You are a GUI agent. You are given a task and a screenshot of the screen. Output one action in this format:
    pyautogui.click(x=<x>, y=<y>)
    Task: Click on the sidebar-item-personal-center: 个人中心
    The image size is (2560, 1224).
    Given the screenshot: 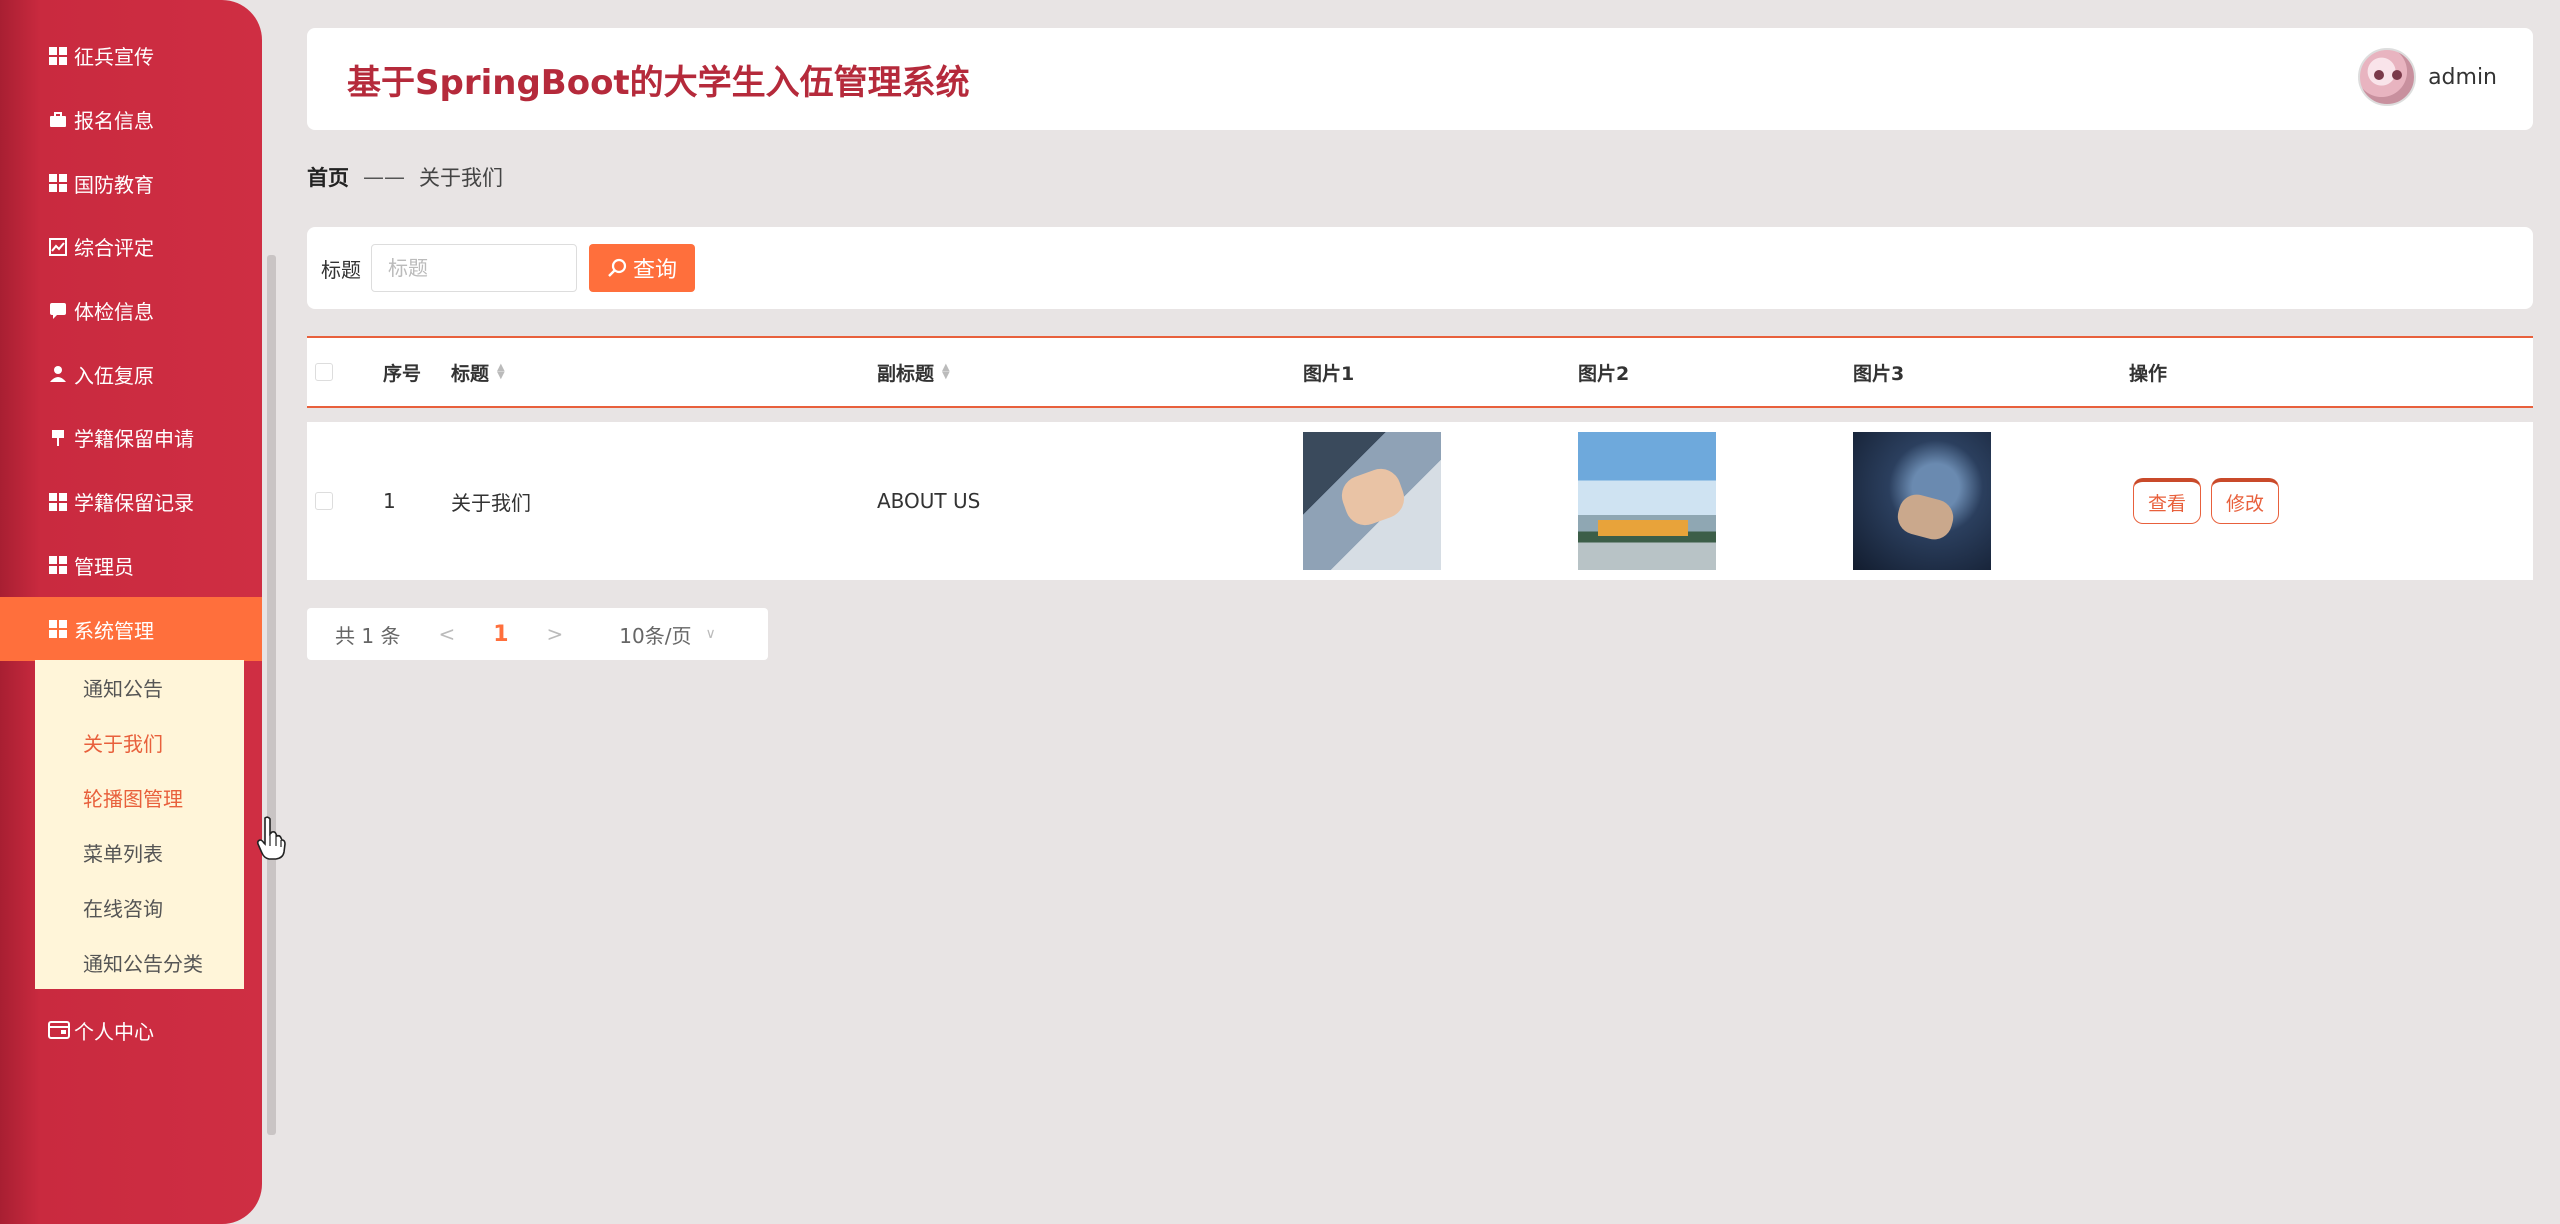 What is the action you would take?
    pyautogui.click(x=131, y=1030)
    